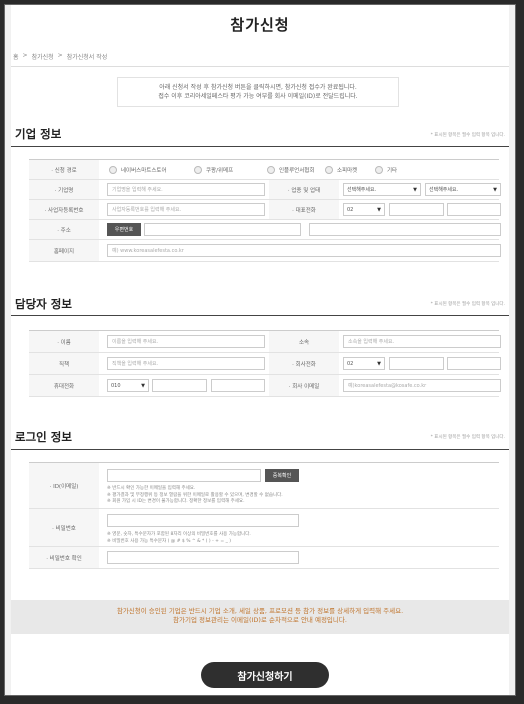  I want to click on phone-middle-input, so click(416, 209).